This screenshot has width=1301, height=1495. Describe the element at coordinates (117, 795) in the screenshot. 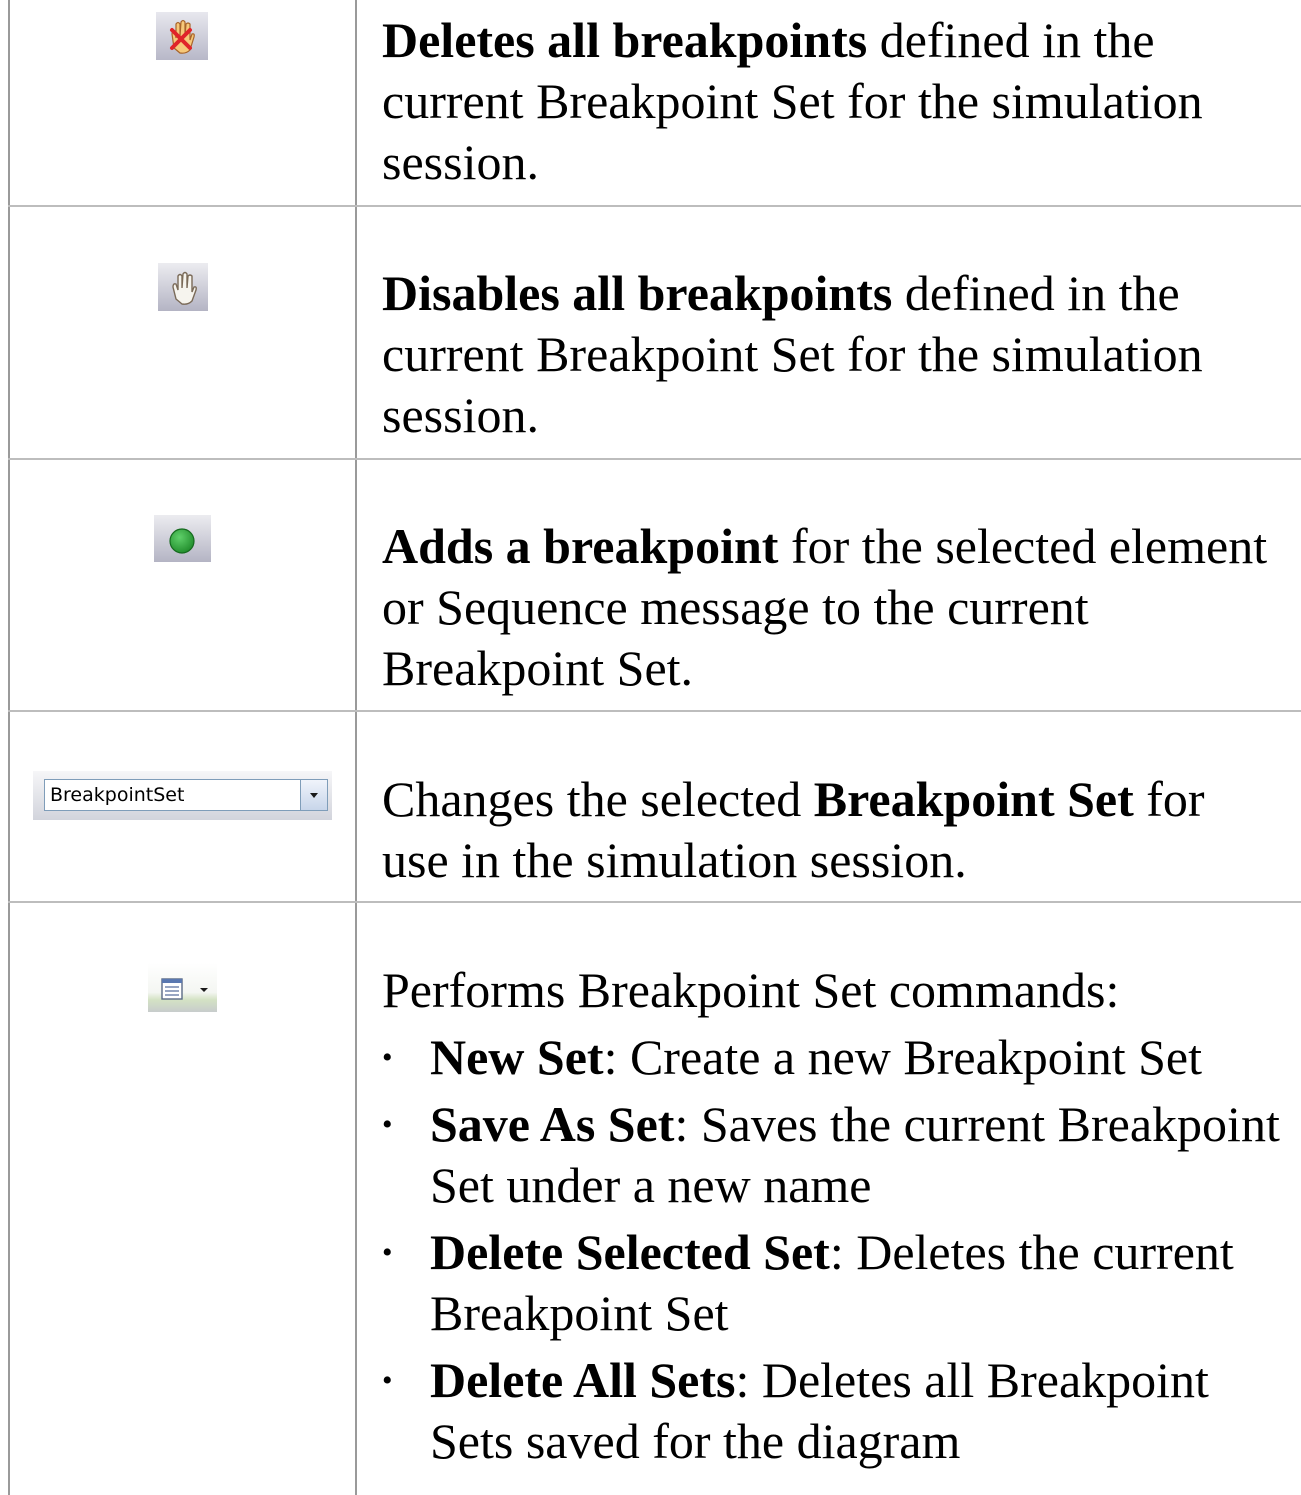

I see `dropdown-value: BreakpointSet` at that location.